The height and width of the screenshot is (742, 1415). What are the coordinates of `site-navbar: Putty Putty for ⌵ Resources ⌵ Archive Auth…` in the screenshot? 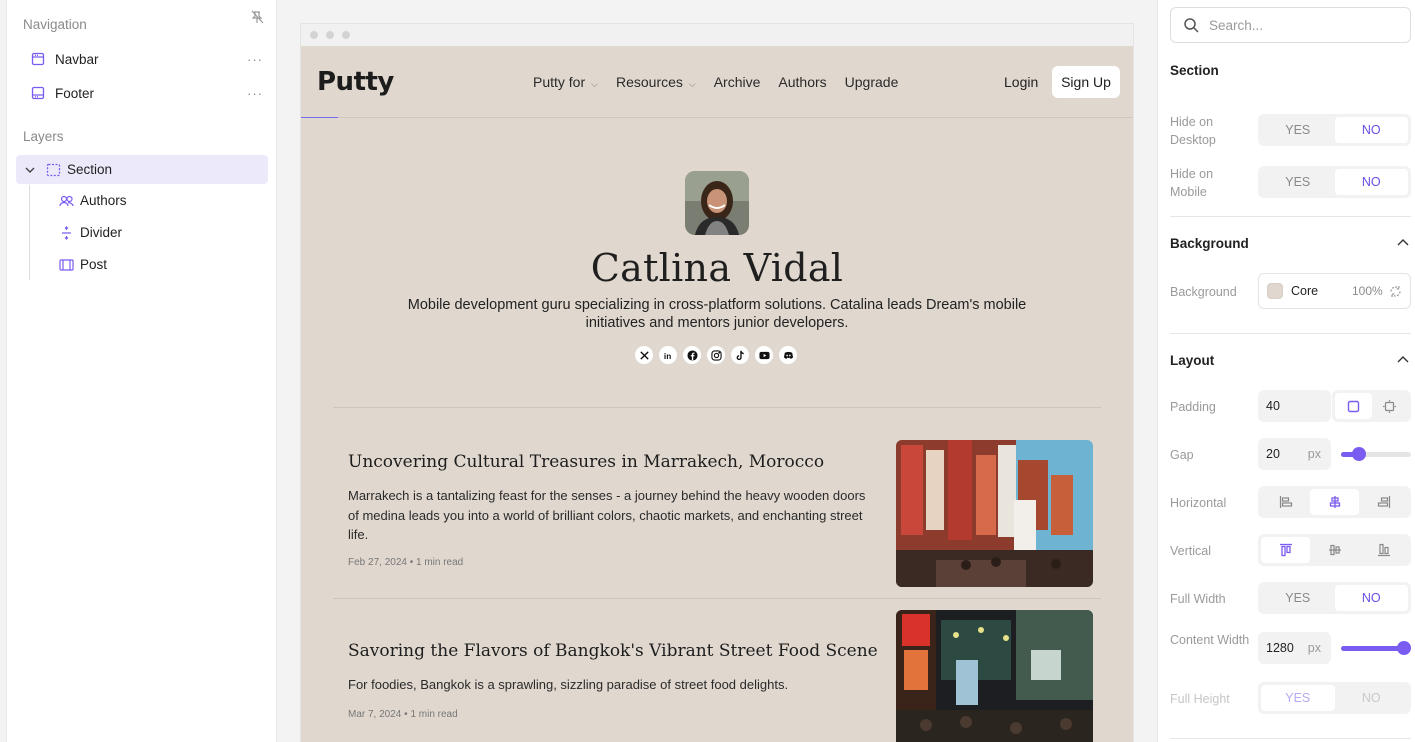 It's located at (717, 82).